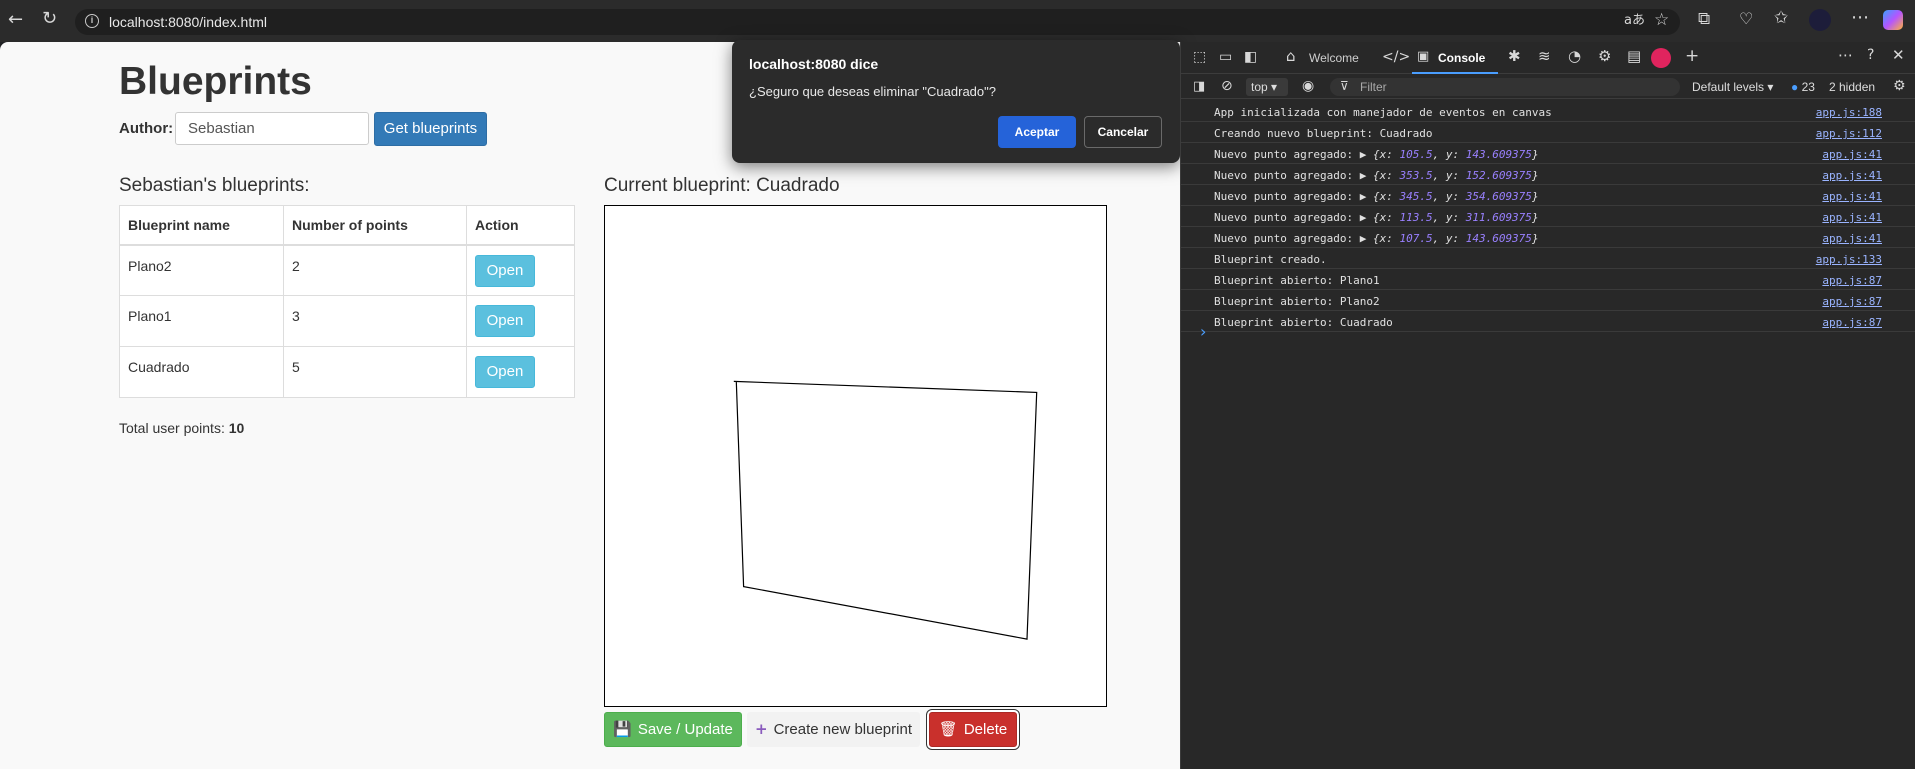  I want to click on read-aloud-icon: aあ, so click(1634, 20).